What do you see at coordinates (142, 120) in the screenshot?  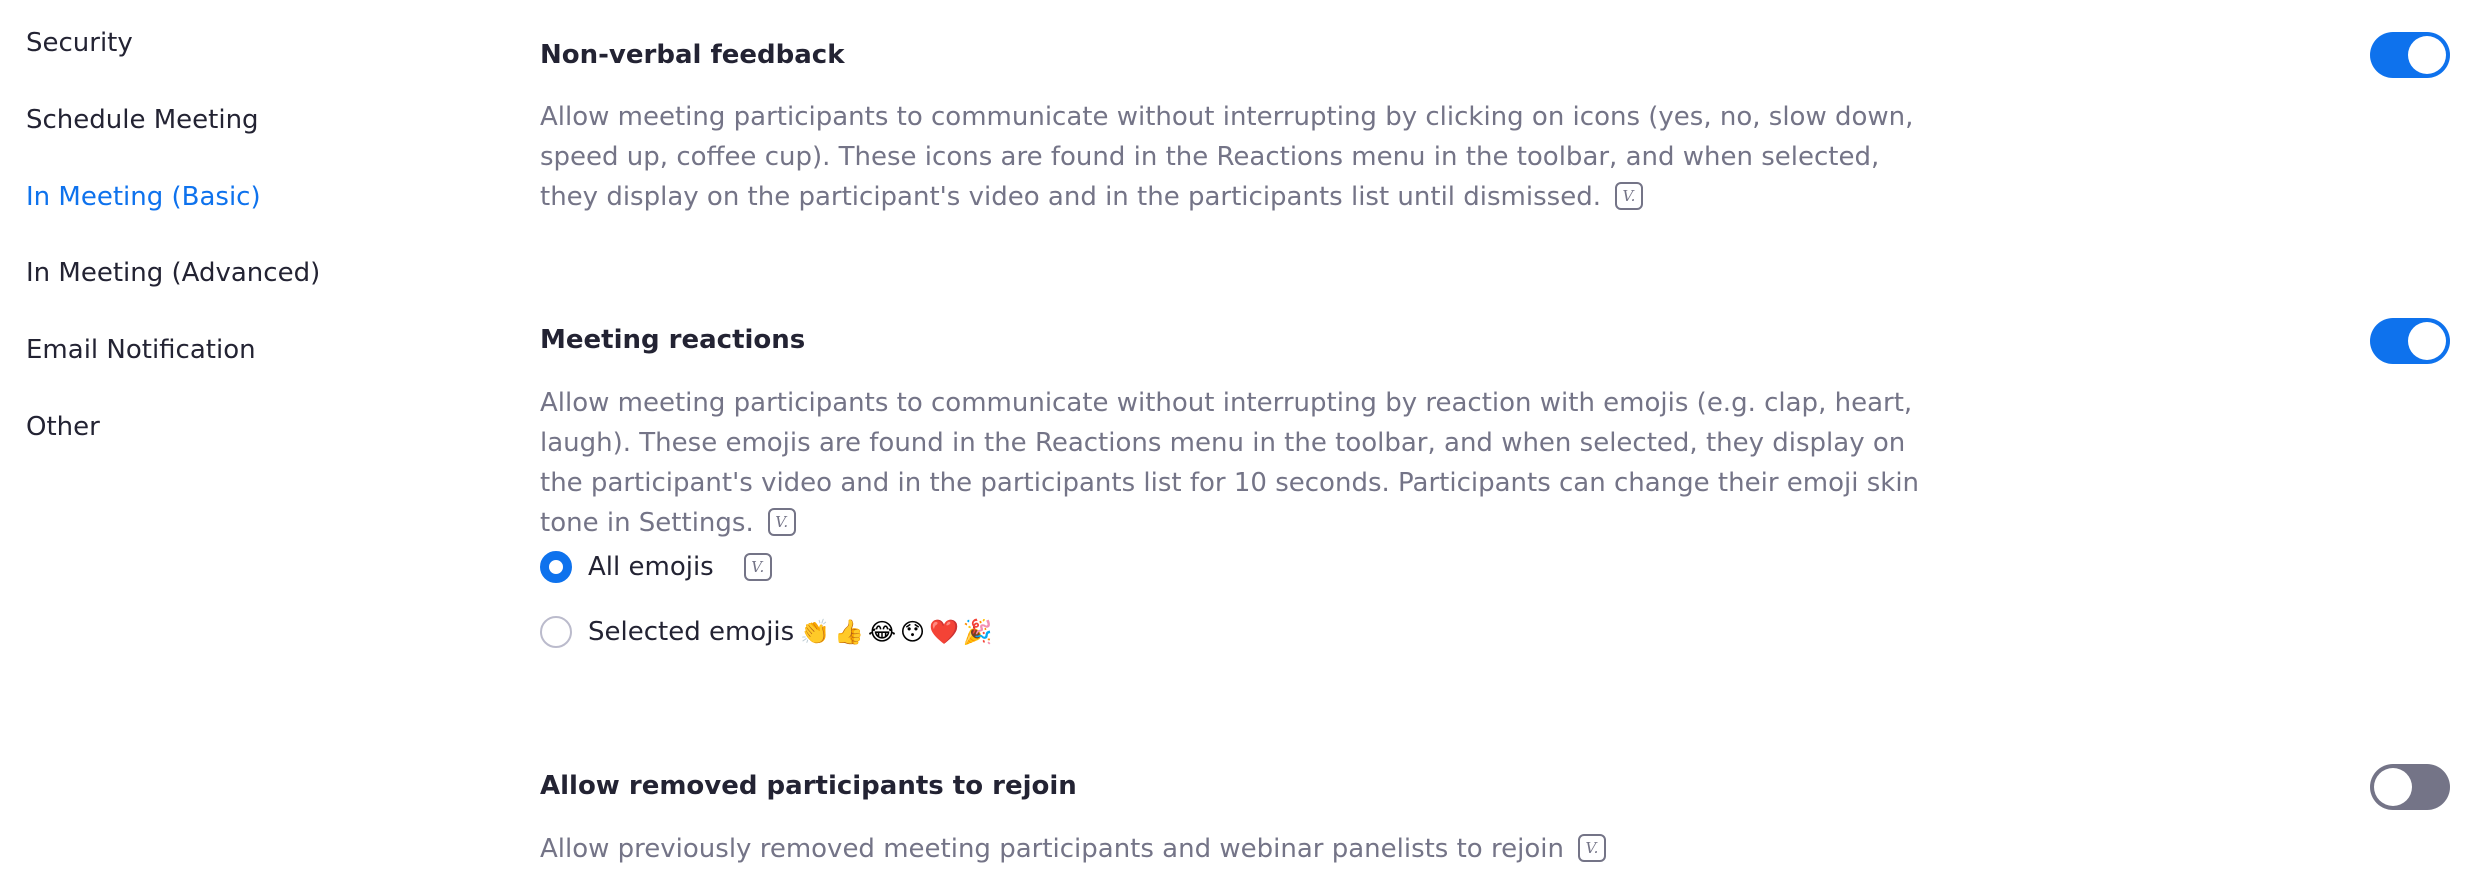 I see `sidebar-item-schedule-meeting: Schedule Meeting` at bounding box center [142, 120].